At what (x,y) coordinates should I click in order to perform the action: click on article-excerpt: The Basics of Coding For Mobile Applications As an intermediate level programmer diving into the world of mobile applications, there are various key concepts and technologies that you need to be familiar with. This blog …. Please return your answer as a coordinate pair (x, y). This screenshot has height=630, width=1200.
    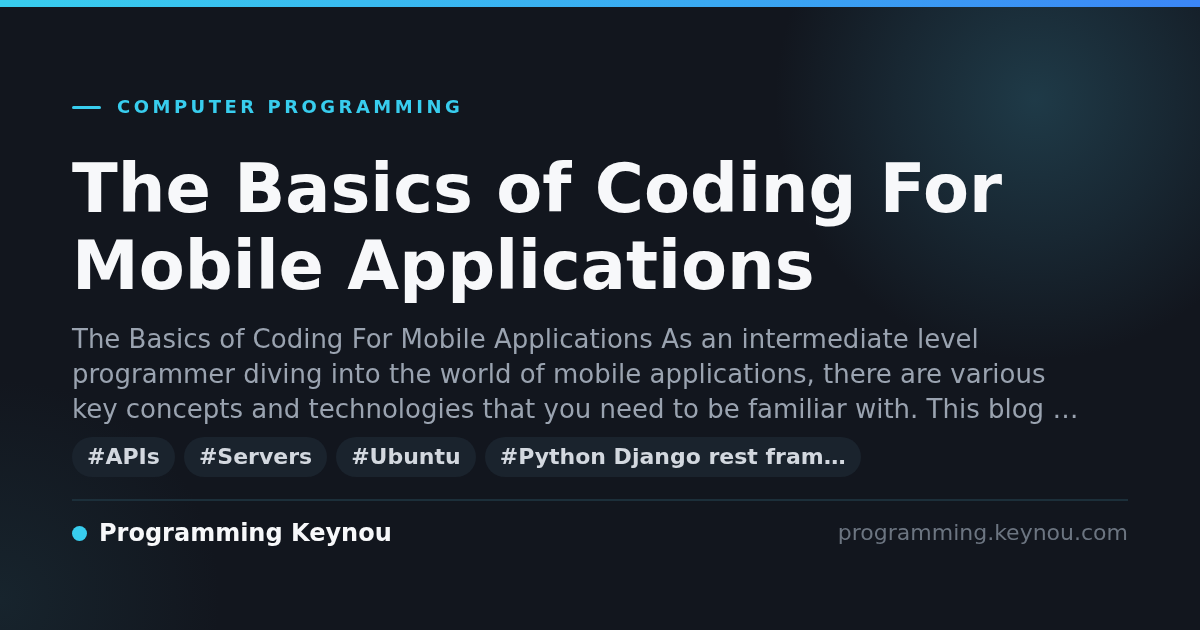
    Looking at the image, I should click on (576, 374).